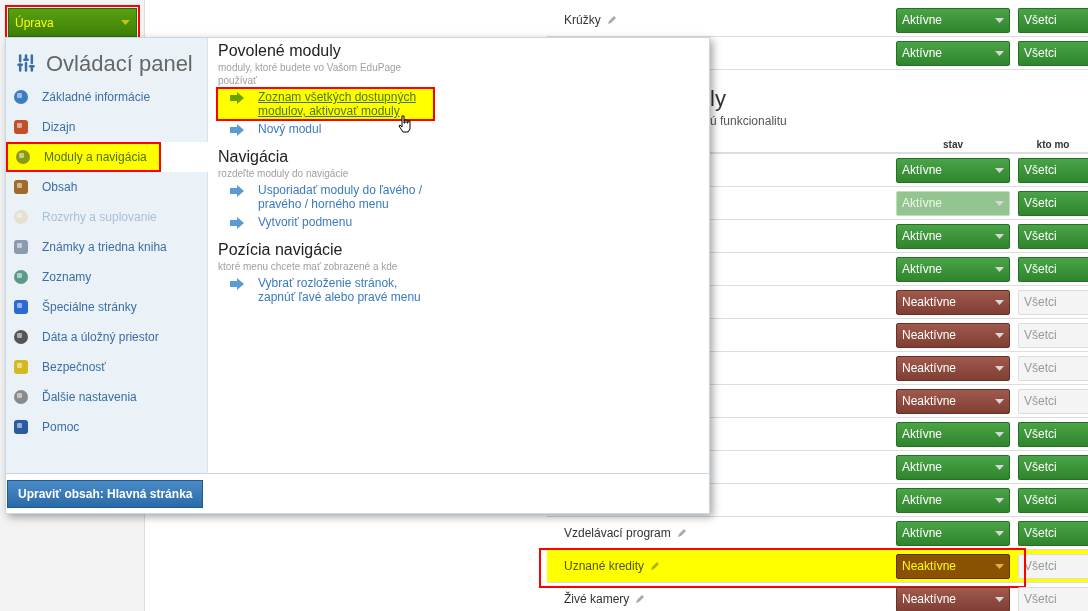  What do you see at coordinates (26, 63) in the screenshot?
I see `sliders-icon` at bounding box center [26, 63].